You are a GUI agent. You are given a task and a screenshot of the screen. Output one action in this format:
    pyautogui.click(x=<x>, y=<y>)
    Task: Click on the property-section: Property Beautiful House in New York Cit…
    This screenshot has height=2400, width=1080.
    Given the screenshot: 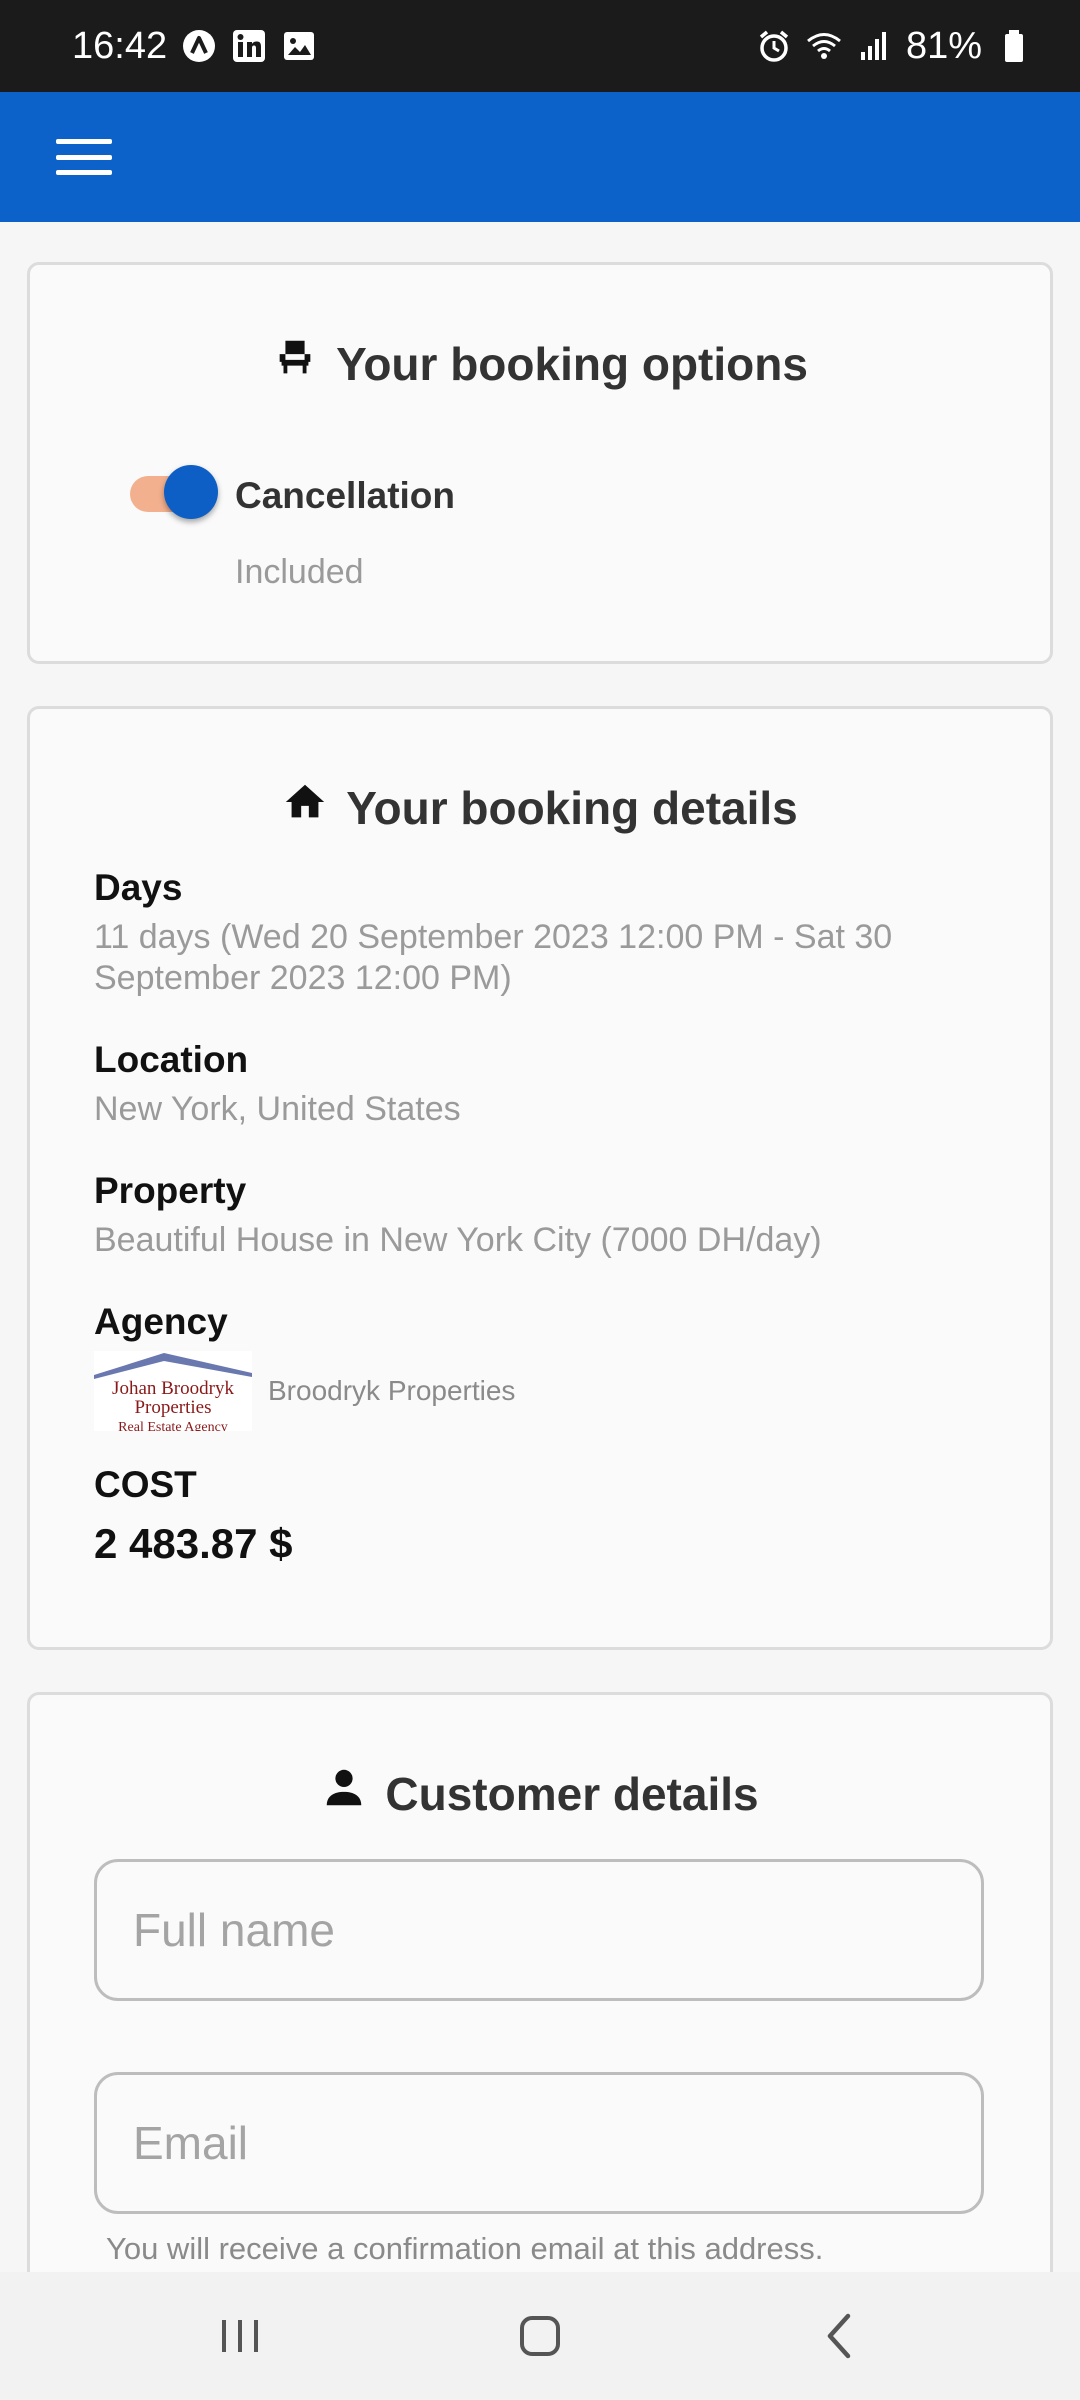 What is the action you would take?
    pyautogui.click(x=544, y=1215)
    